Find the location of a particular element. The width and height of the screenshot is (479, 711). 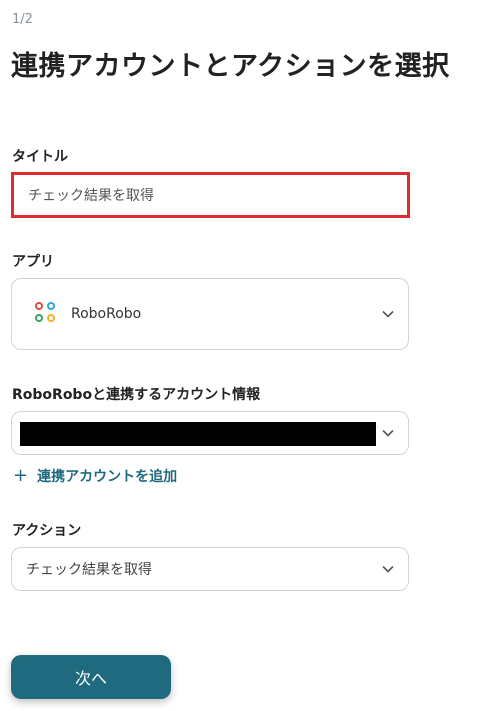

next-button: 次へ is located at coordinates (91, 677).